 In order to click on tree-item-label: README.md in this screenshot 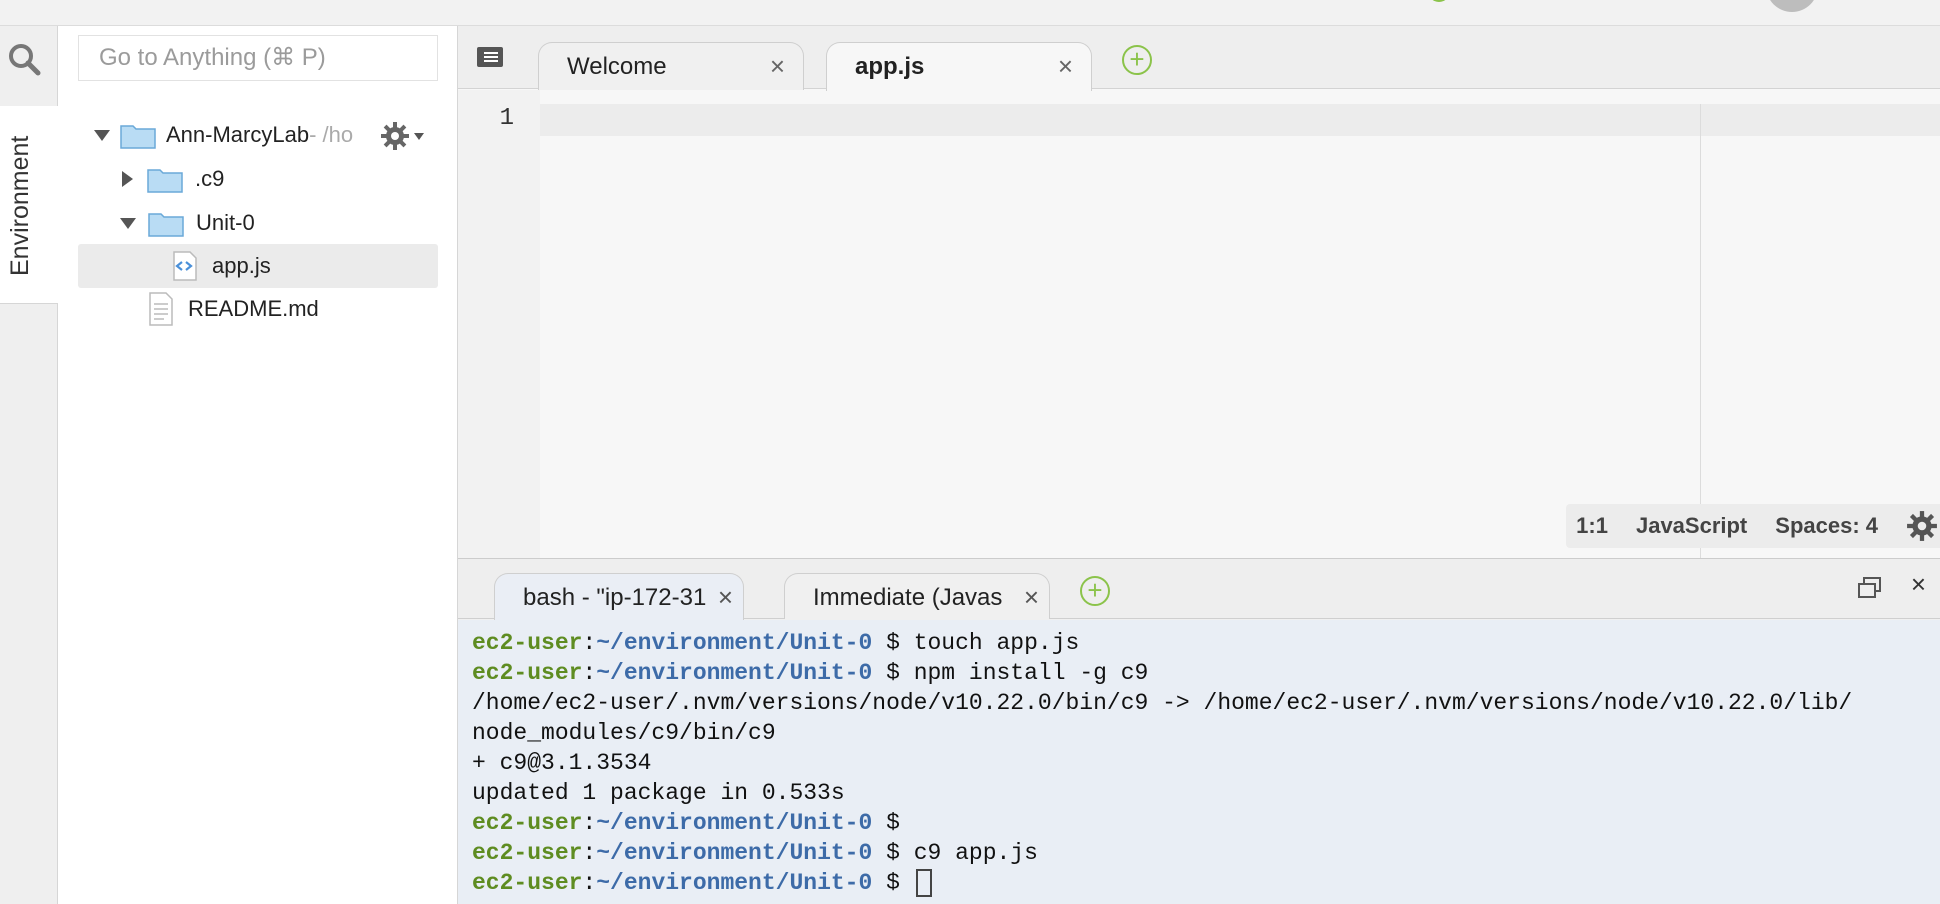, I will do `click(253, 308)`.